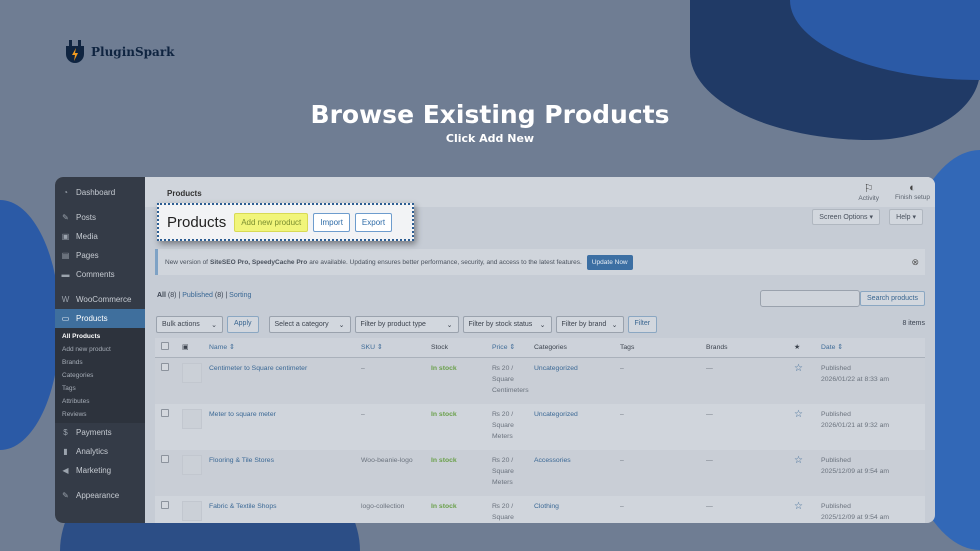 The image size is (980, 551). Describe the element at coordinates (584, 324) in the screenshot. I see `brand-label: Filter by brand` at that location.